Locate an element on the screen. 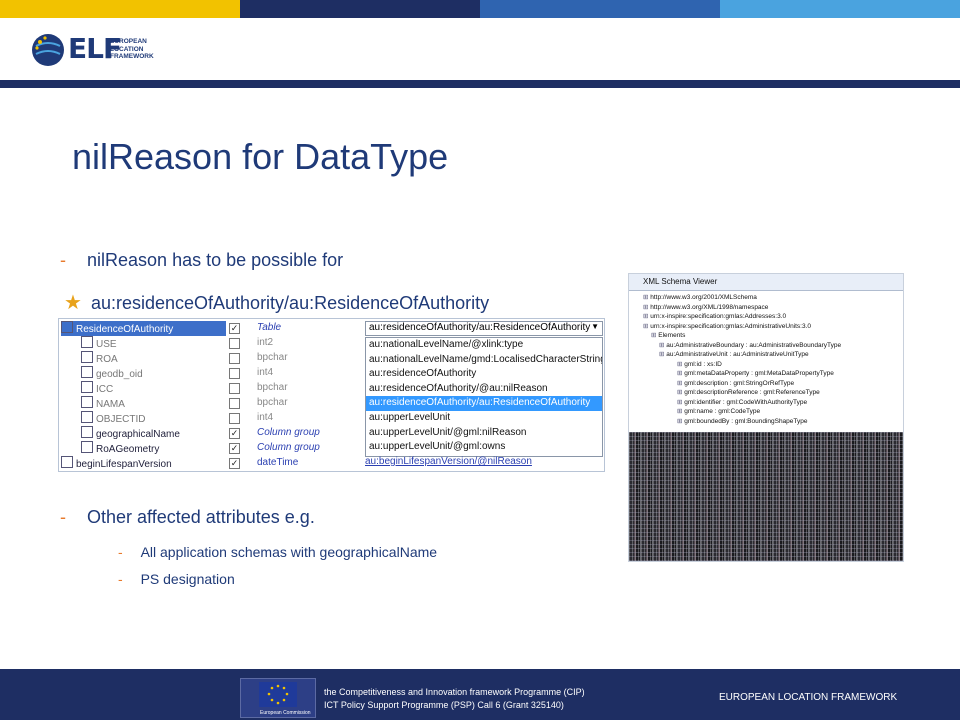 The width and height of the screenshot is (960, 722). tree-row-label: beginLifespanVersion is located at coordinates (124, 464).